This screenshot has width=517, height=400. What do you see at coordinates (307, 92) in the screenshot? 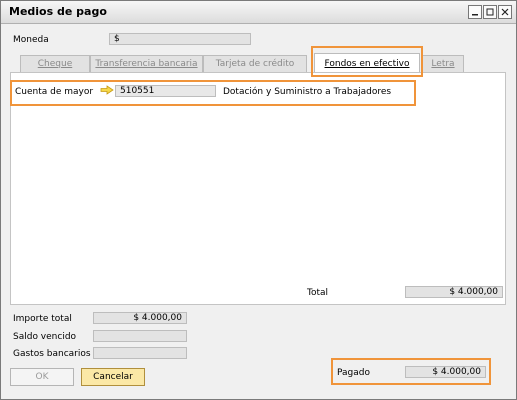
I see `account-name: Dotación y Suministro a Trabajadores` at bounding box center [307, 92].